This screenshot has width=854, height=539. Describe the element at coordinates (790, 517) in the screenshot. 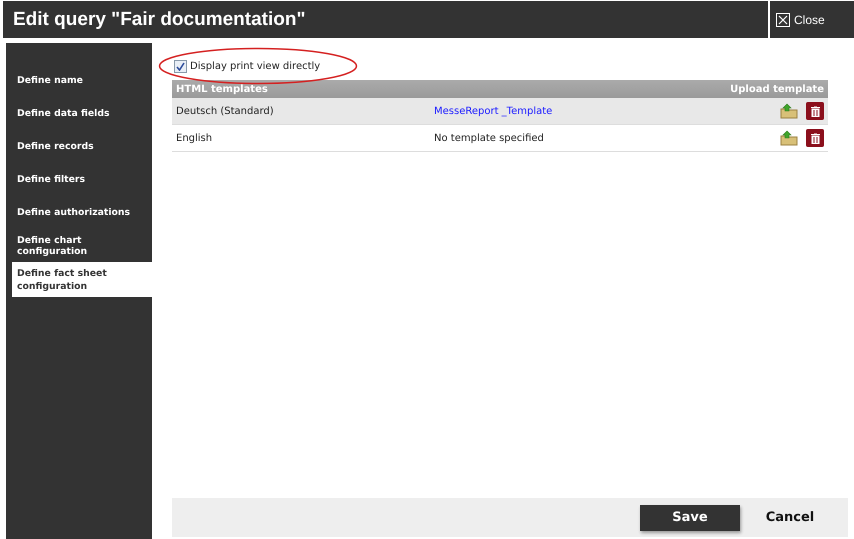

I see `cancel-button: Cancel` at that location.